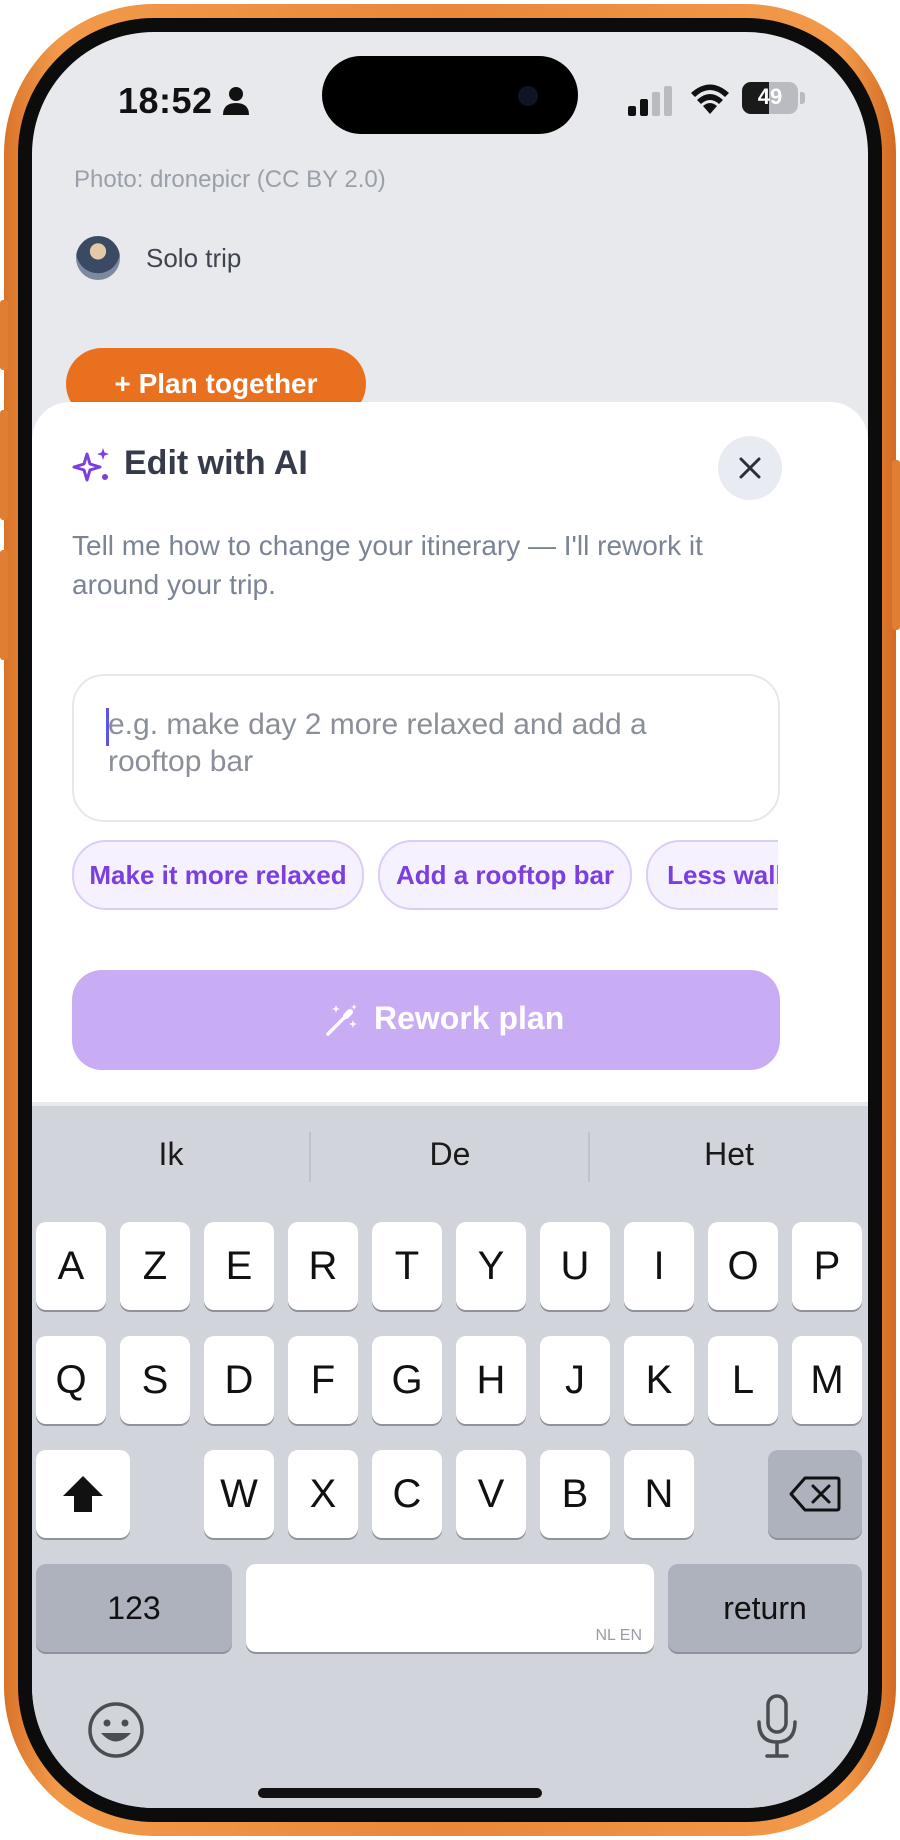 The image size is (900, 1840). I want to click on key-p: P, so click(827, 1266).